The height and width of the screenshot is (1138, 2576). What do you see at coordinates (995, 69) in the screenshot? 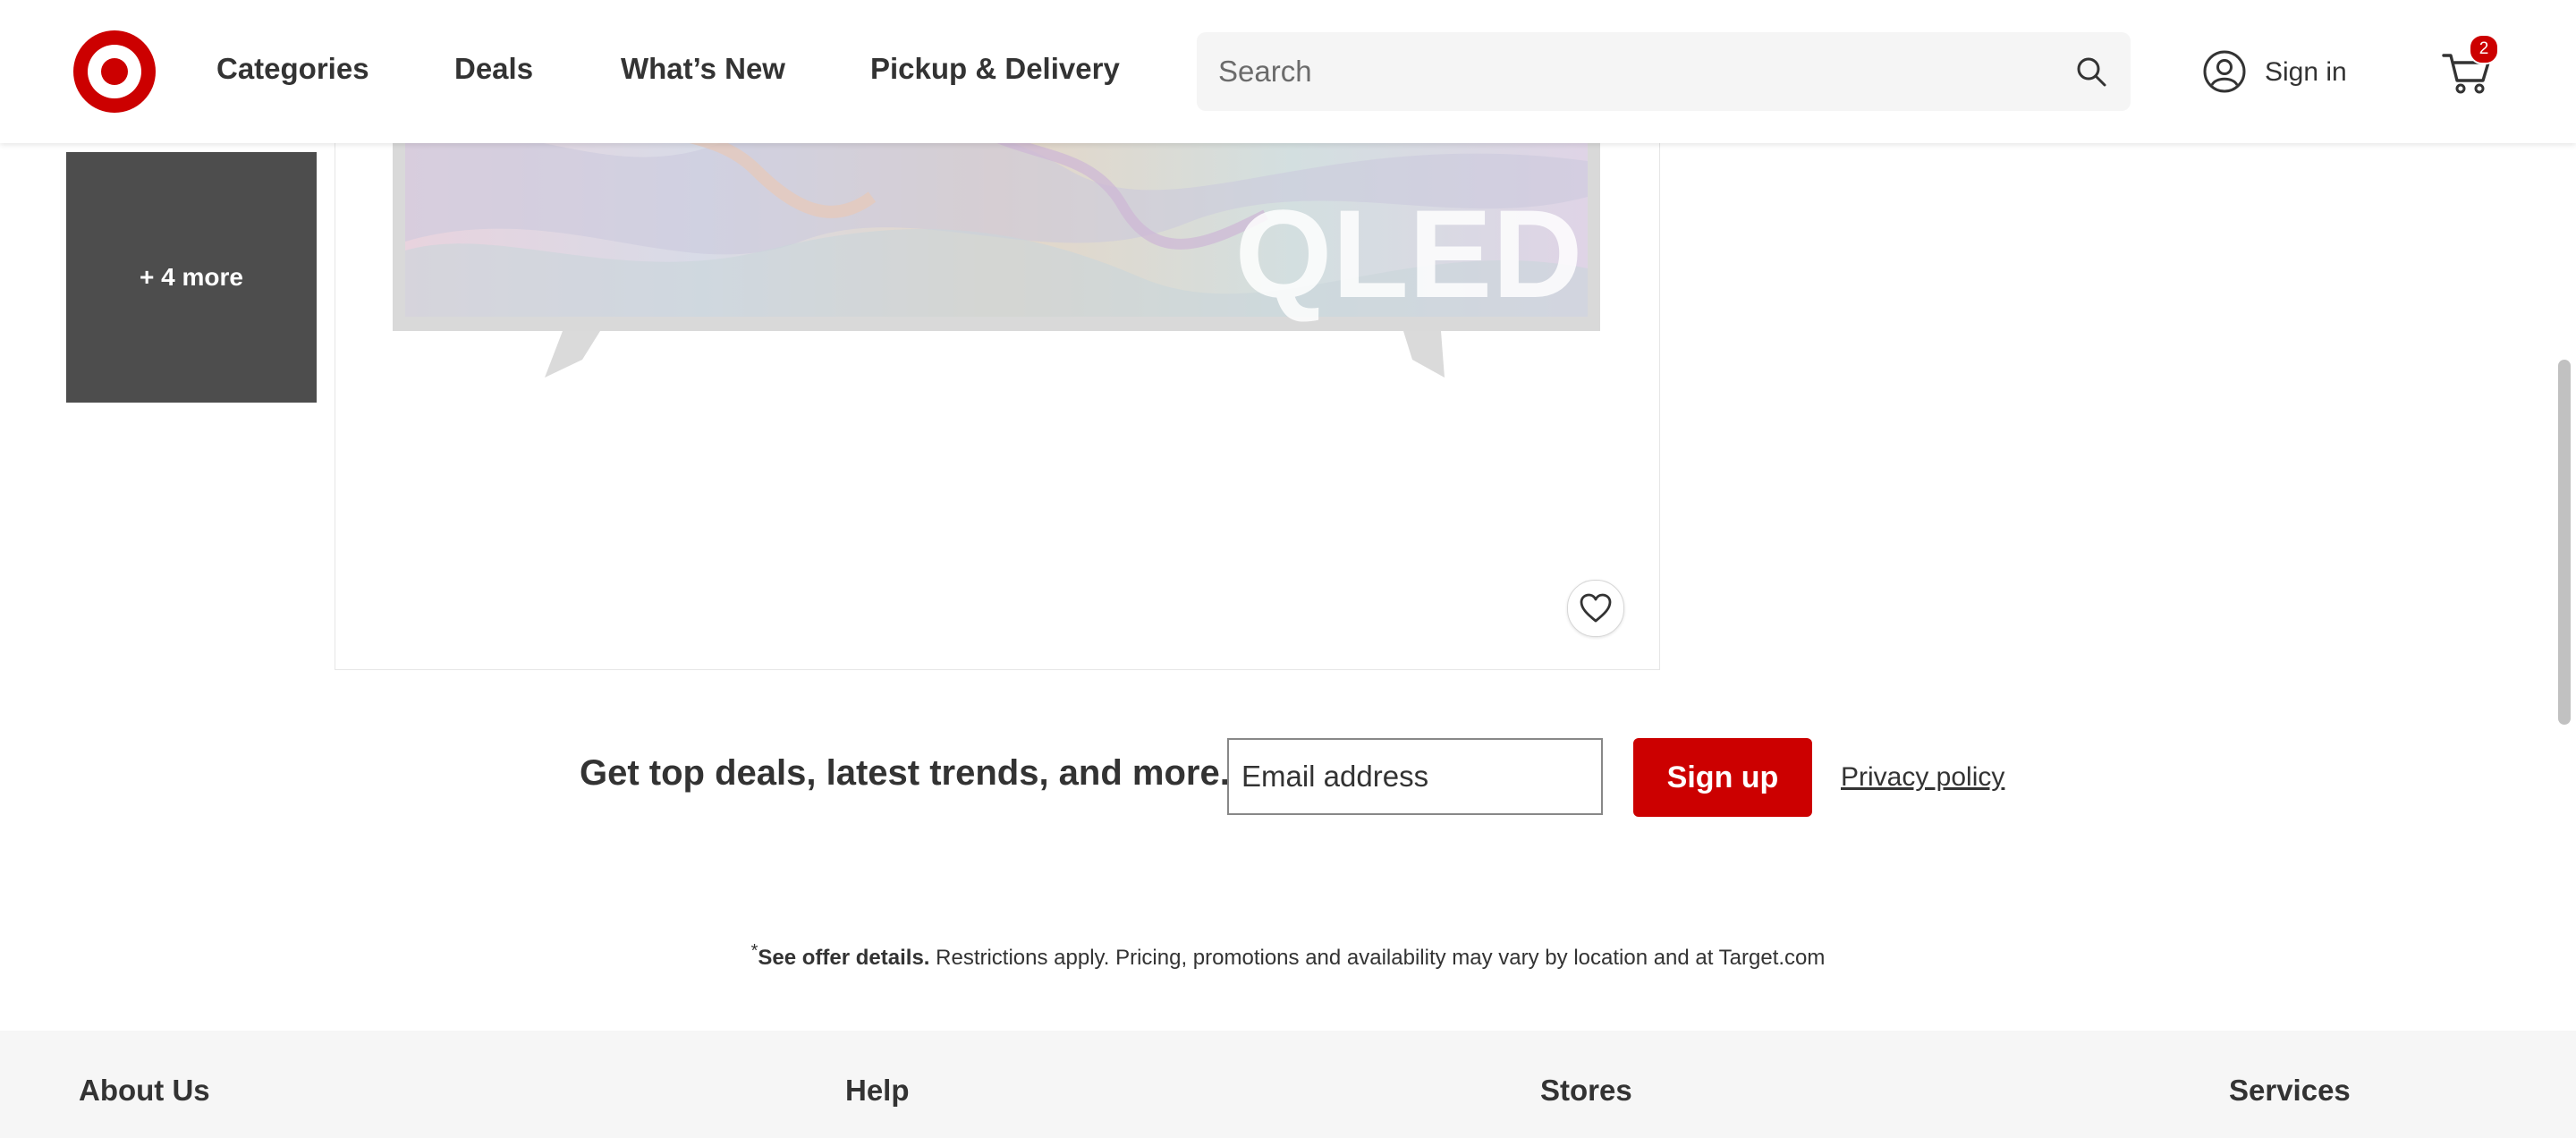
I see `nav-pickup-delivery: Pickup & Delivery` at bounding box center [995, 69].